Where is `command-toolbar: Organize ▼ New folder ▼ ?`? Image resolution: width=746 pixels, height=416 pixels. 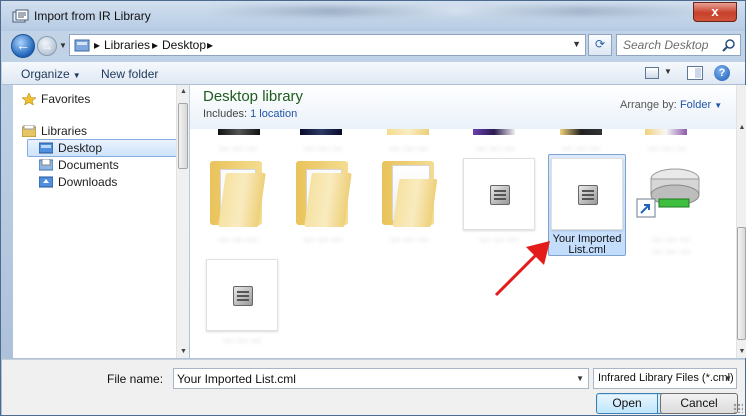
command-toolbar: Organize ▼ New folder ▼ ? is located at coordinates (373, 73).